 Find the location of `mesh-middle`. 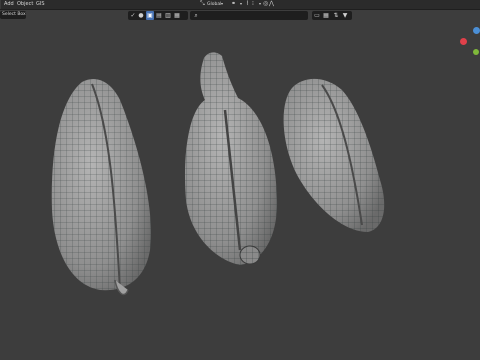

mesh-middle is located at coordinates (231, 158).